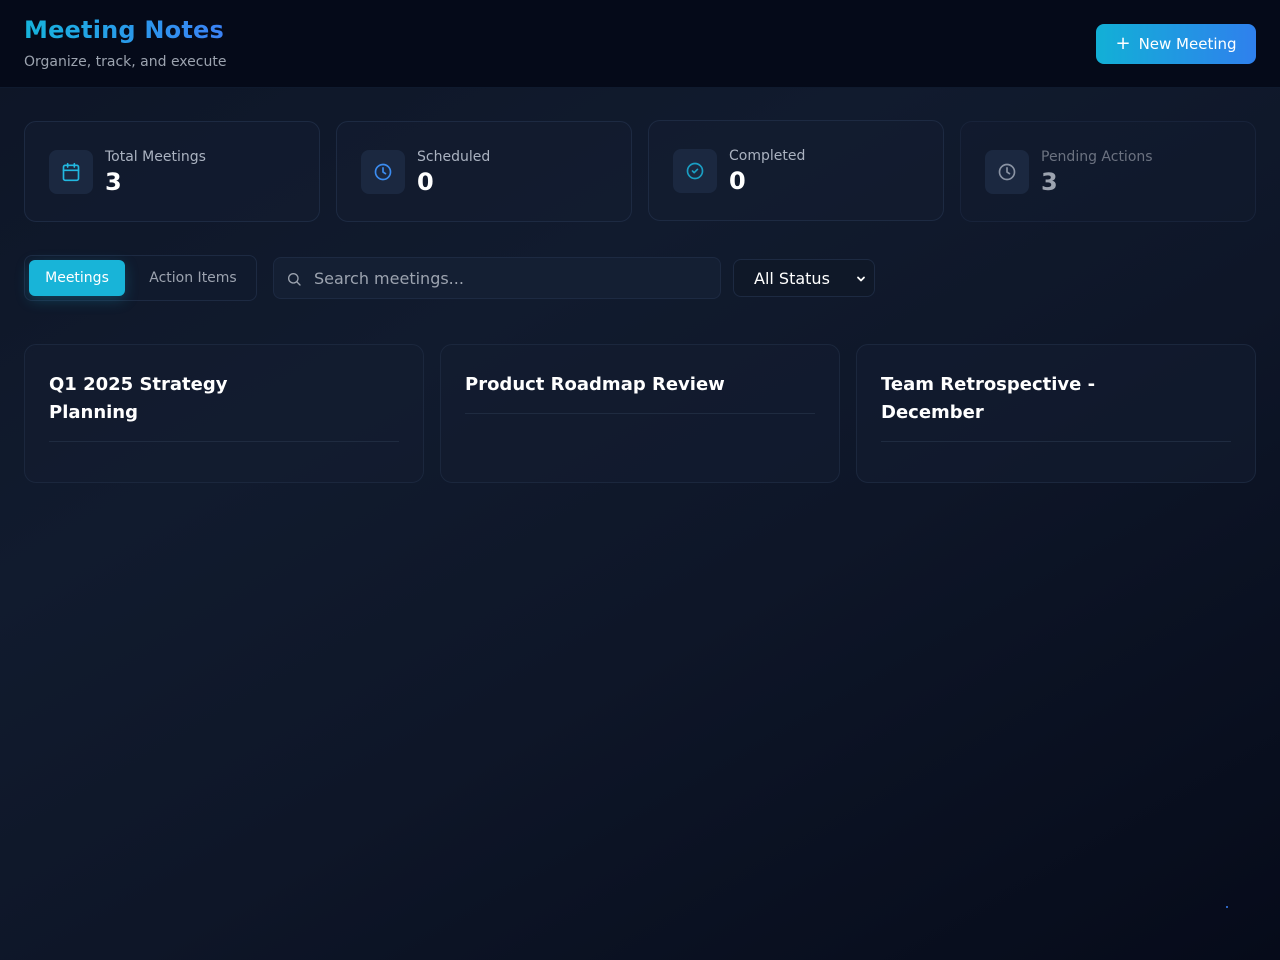 The height and width of the screenshot is (960, 1280). I want to click on meeting-title: Q1 2025 Strategy Planning, so click(138, 398).